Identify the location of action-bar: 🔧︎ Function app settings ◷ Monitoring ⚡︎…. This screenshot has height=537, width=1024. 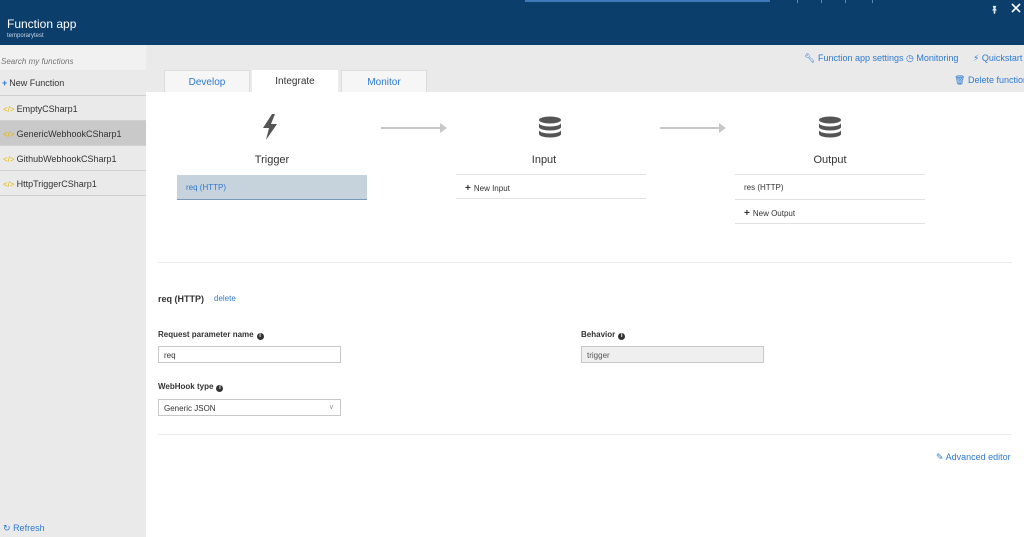
(585, 68).